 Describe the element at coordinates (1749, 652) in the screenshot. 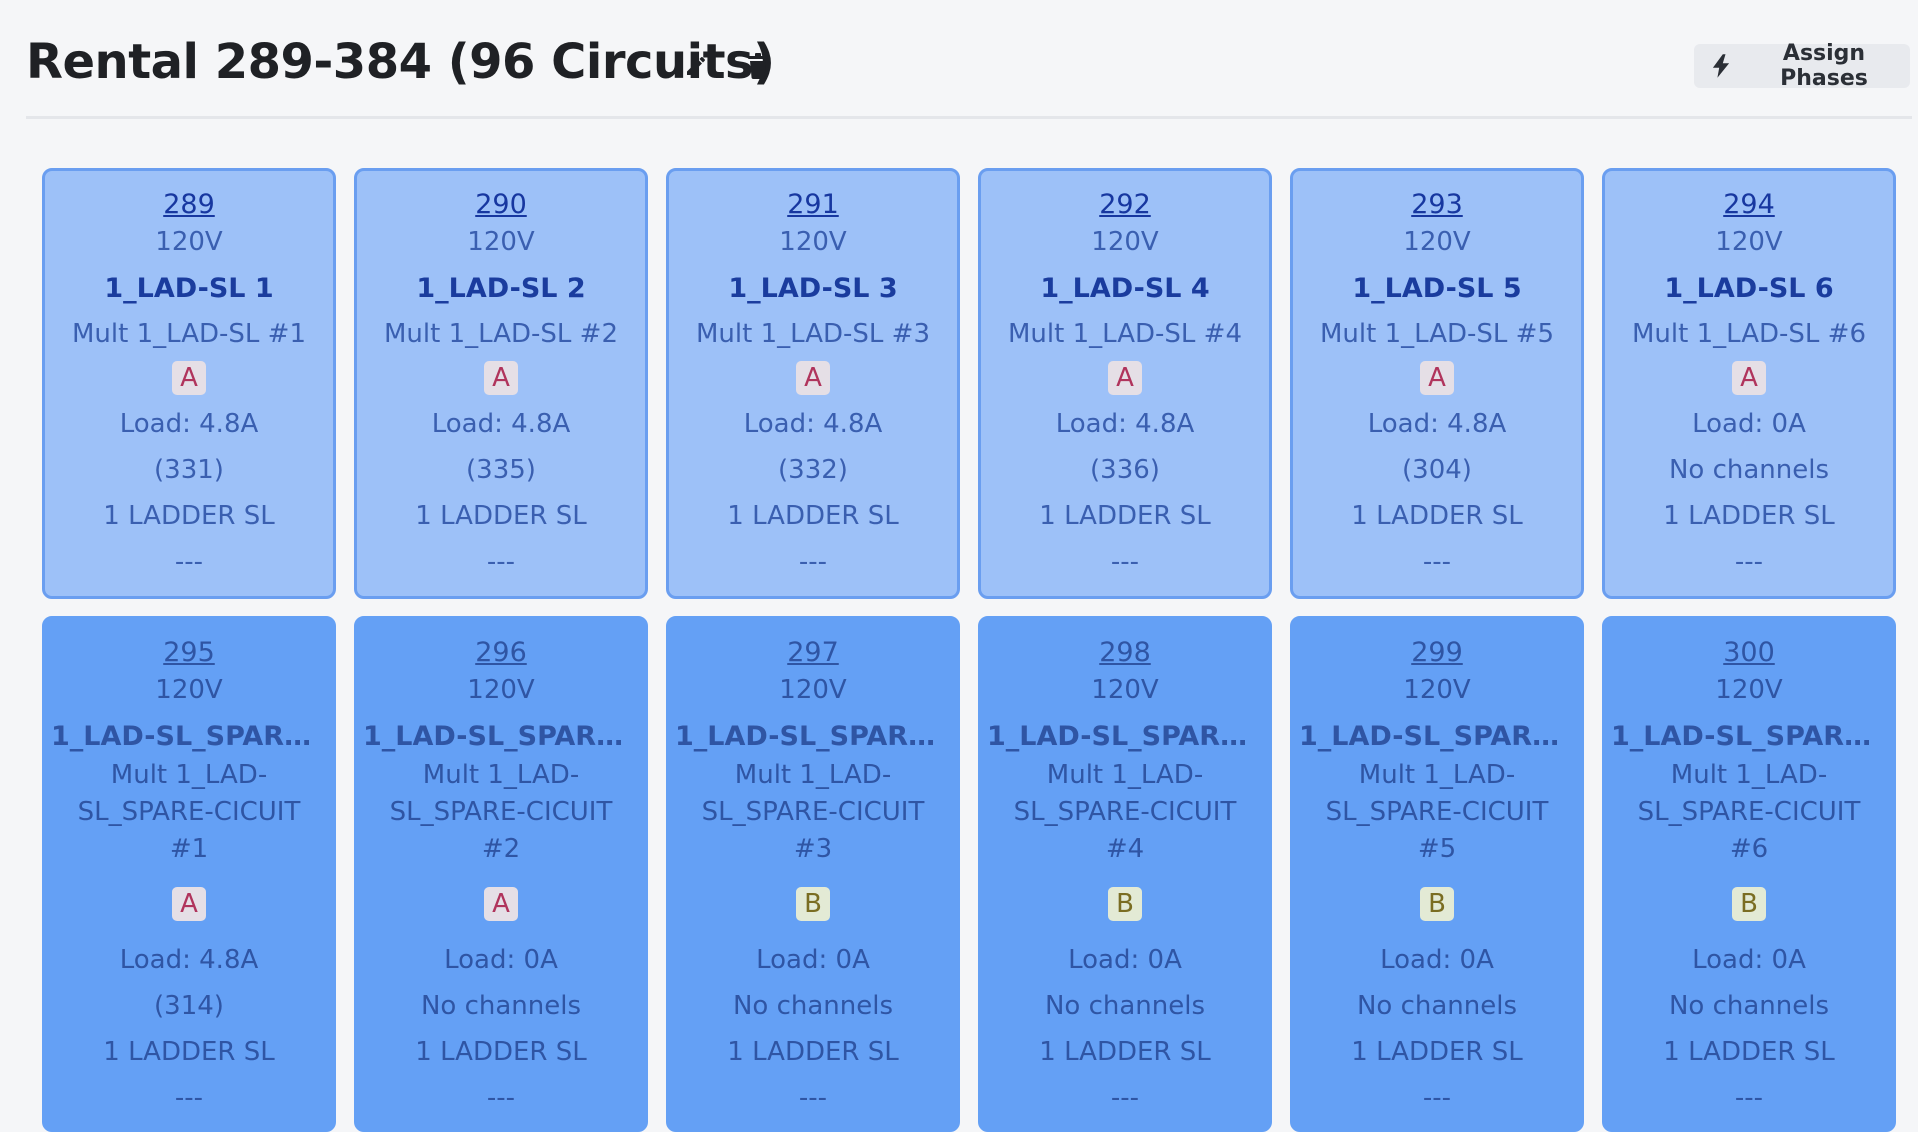

I see `circuit-number-link: 300` at that location.